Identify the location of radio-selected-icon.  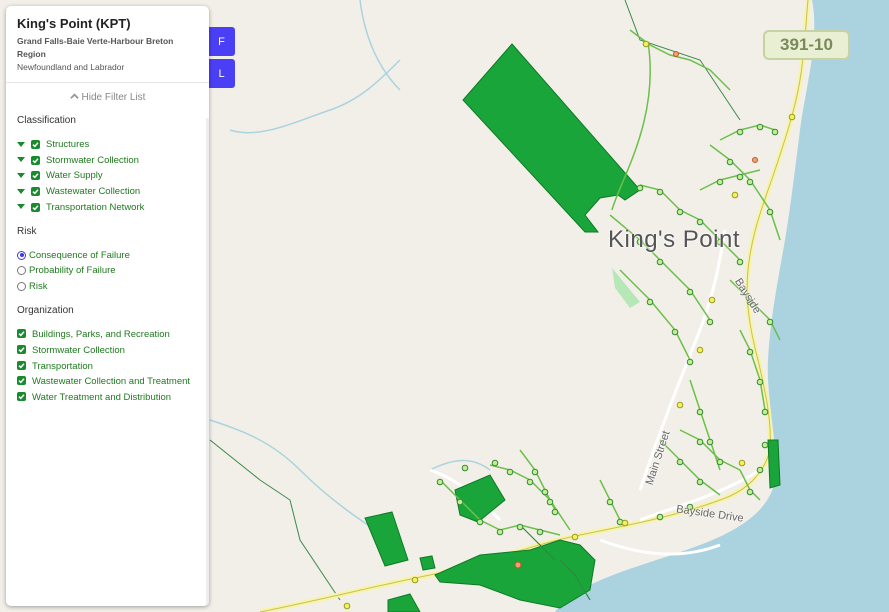
(21, 255).